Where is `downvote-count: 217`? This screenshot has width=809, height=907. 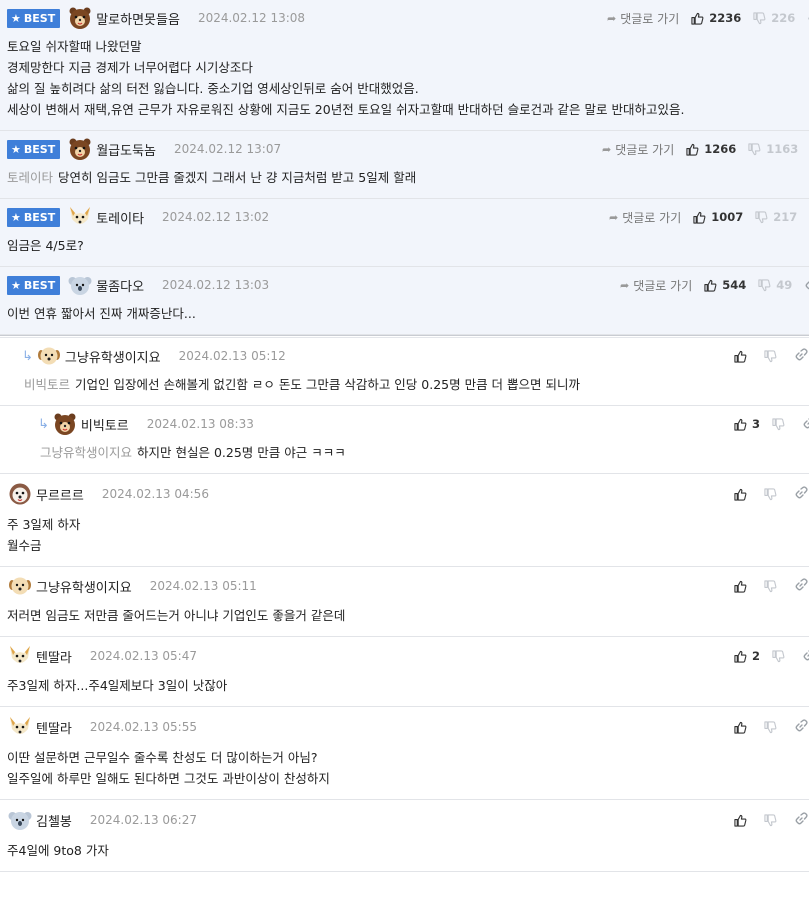 downvote-count: 217 is located at coordinates (785, 217).